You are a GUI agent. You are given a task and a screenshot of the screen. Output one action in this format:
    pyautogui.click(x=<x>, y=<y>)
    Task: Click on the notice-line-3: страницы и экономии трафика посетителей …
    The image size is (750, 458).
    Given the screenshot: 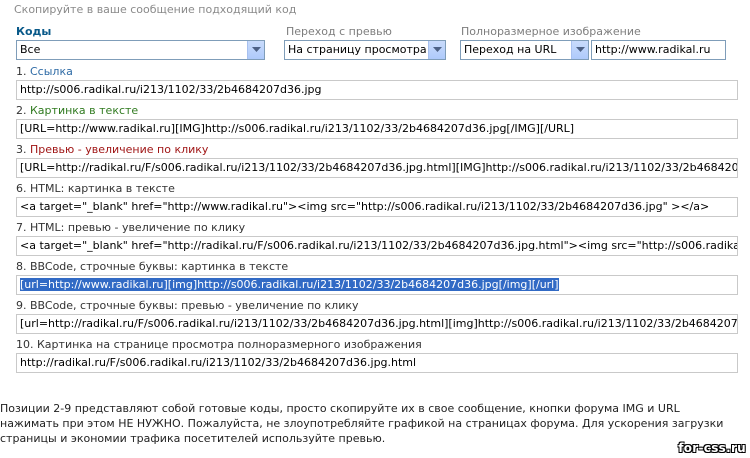 What is the action you would take?
    pyautogui.click(x=193, y=438)
    